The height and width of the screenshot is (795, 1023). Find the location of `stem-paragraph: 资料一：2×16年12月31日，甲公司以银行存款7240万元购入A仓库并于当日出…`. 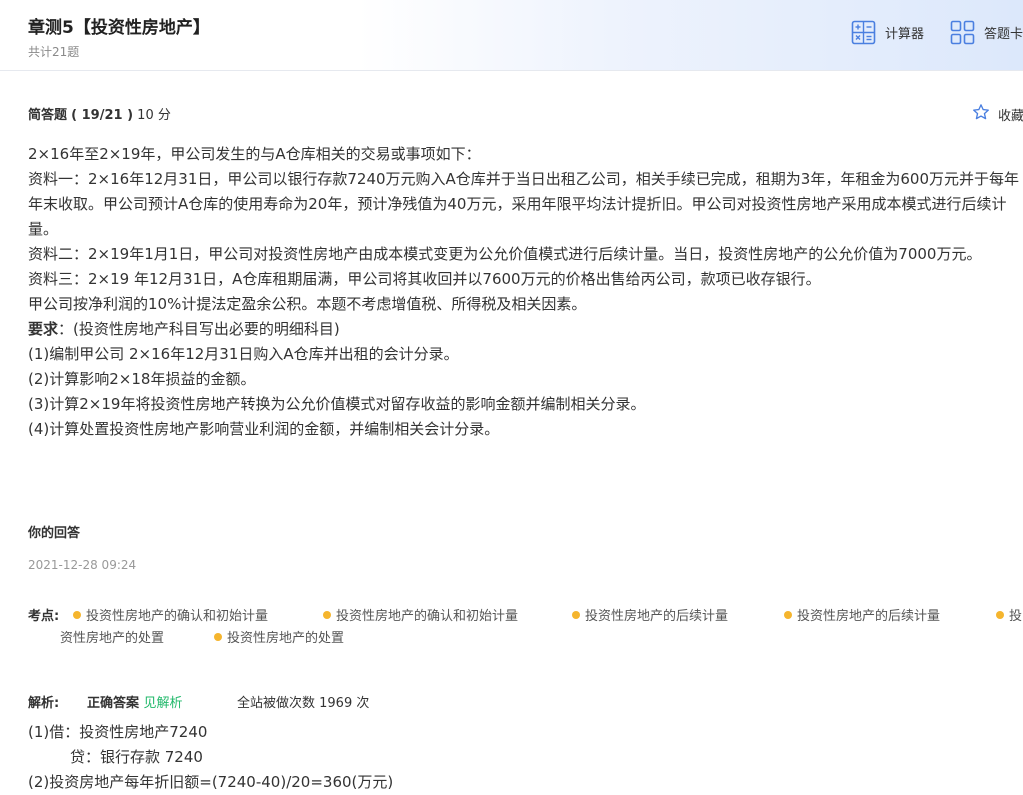

stem-paragraph: 资料一：2×16年12月31日，甲公司以银行存款7240万元购入A仓库并于当日出… is located at coordinates (523, 204).